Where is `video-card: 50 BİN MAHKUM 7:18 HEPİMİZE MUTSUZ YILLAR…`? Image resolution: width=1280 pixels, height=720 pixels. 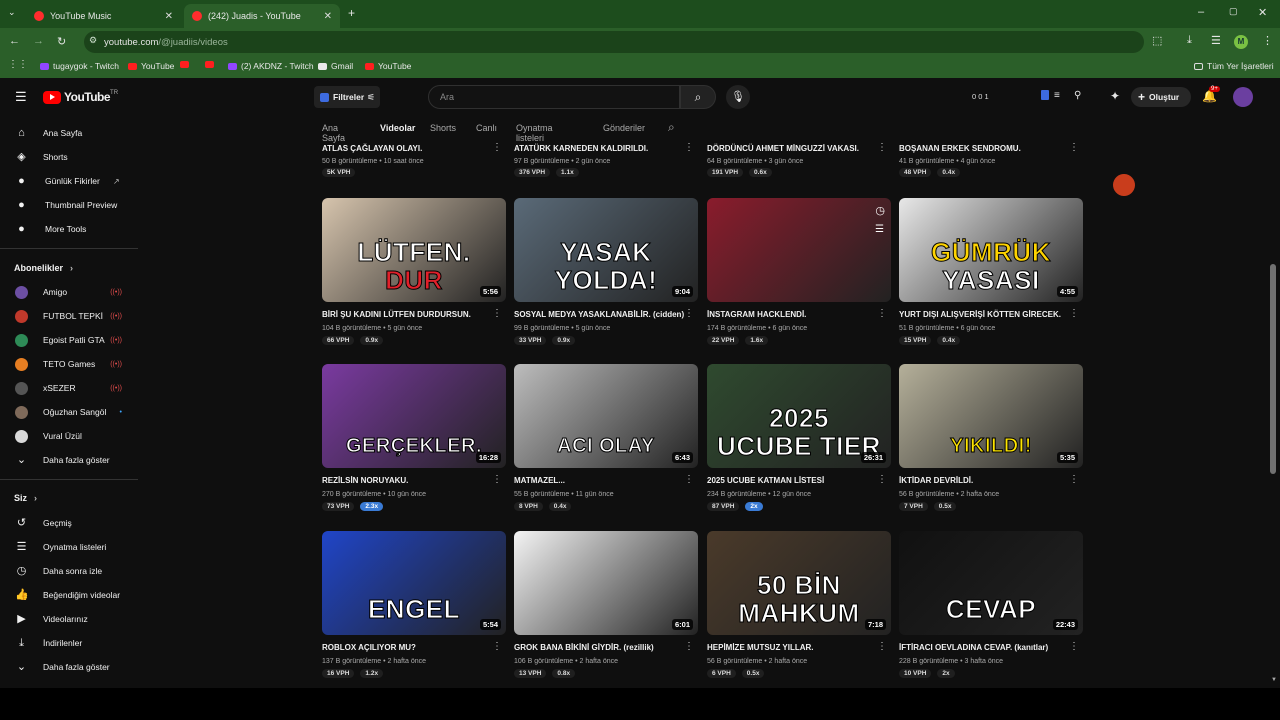
video-card: 50 BİN MAHKUM 7:18 HEPİMİZE MUTSUZ YILLAR… is located at coordinates (799, 606).